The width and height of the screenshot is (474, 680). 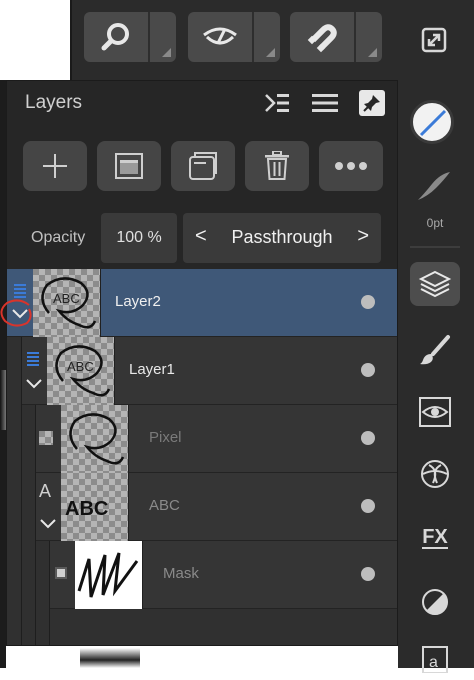 What do you see at coordinates (435, 284) in the screenshot?
I see `layers-studio-icon` at bounding box center [435, 284].